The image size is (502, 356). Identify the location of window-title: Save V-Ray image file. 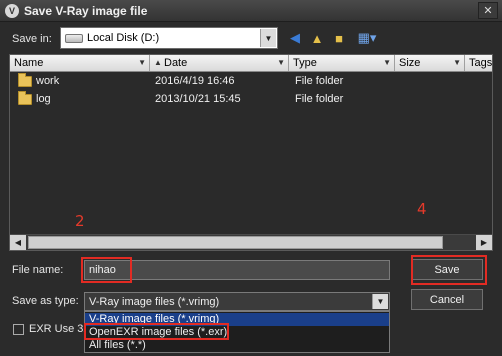
(86, 10).